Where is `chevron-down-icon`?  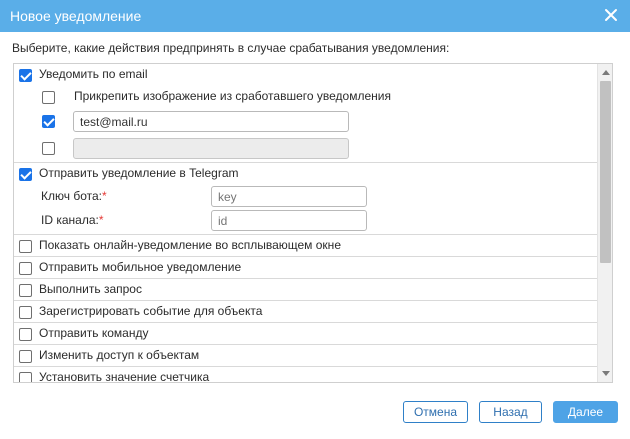
chevron-down-icon is located at coordinates (606, 373).